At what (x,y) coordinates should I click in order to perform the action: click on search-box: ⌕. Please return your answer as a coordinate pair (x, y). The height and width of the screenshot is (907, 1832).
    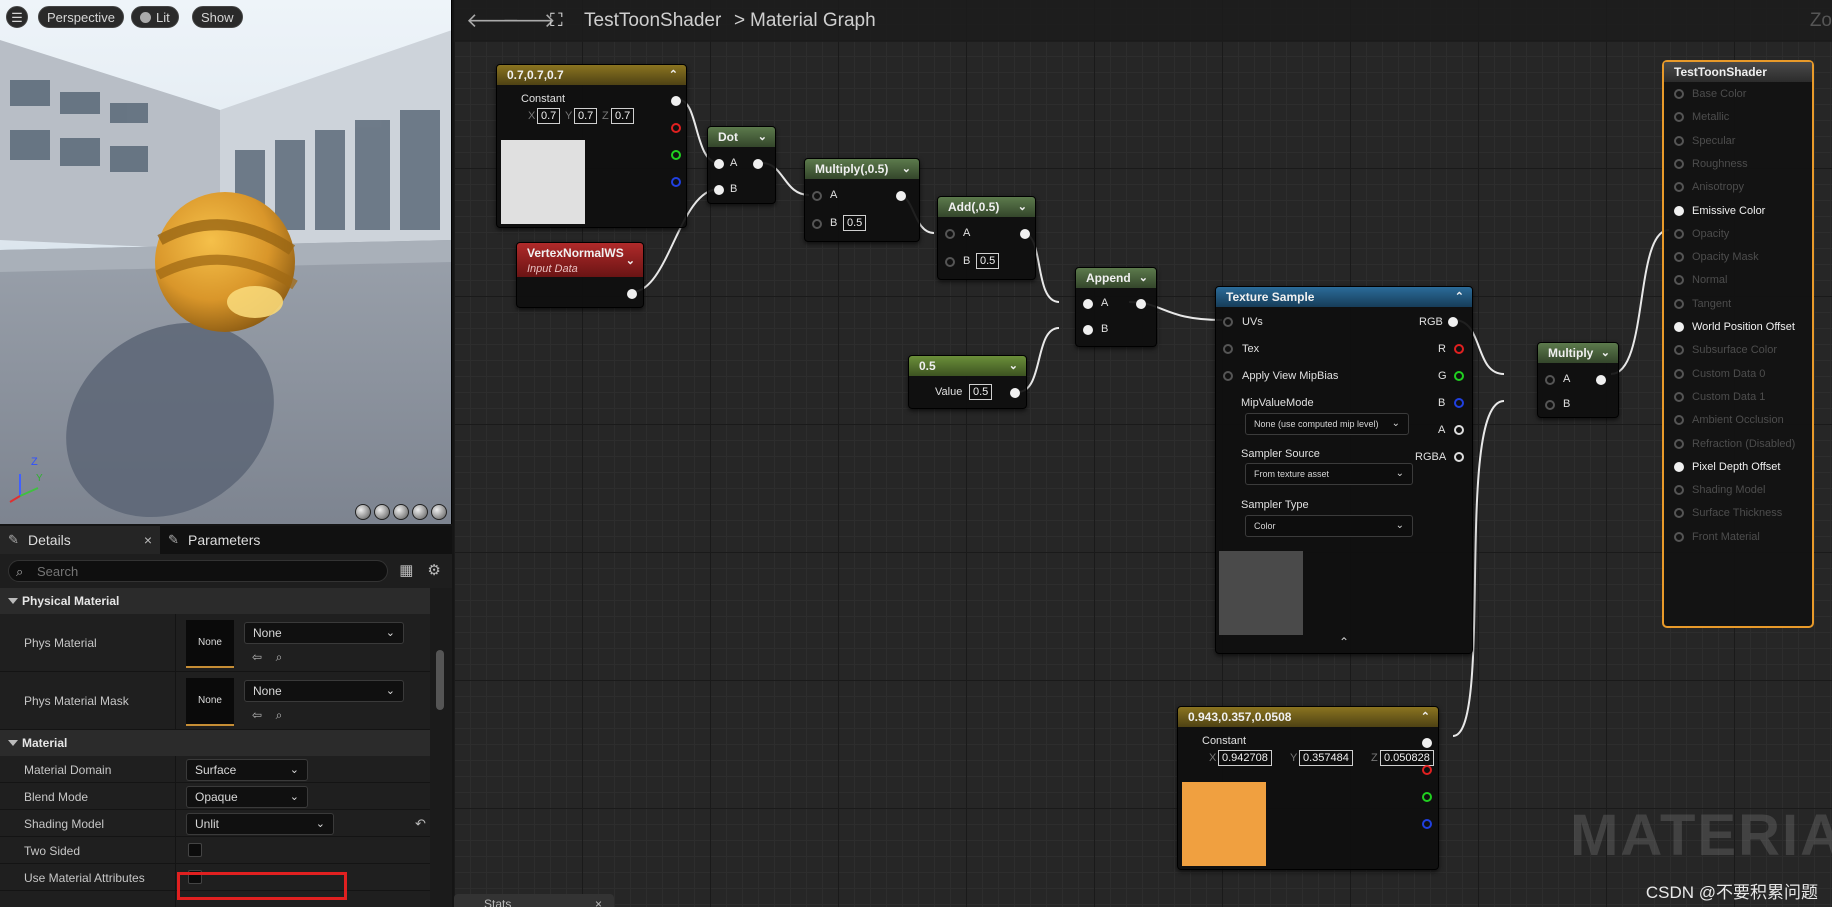
    Looking at the image, I should click on (198, 571).